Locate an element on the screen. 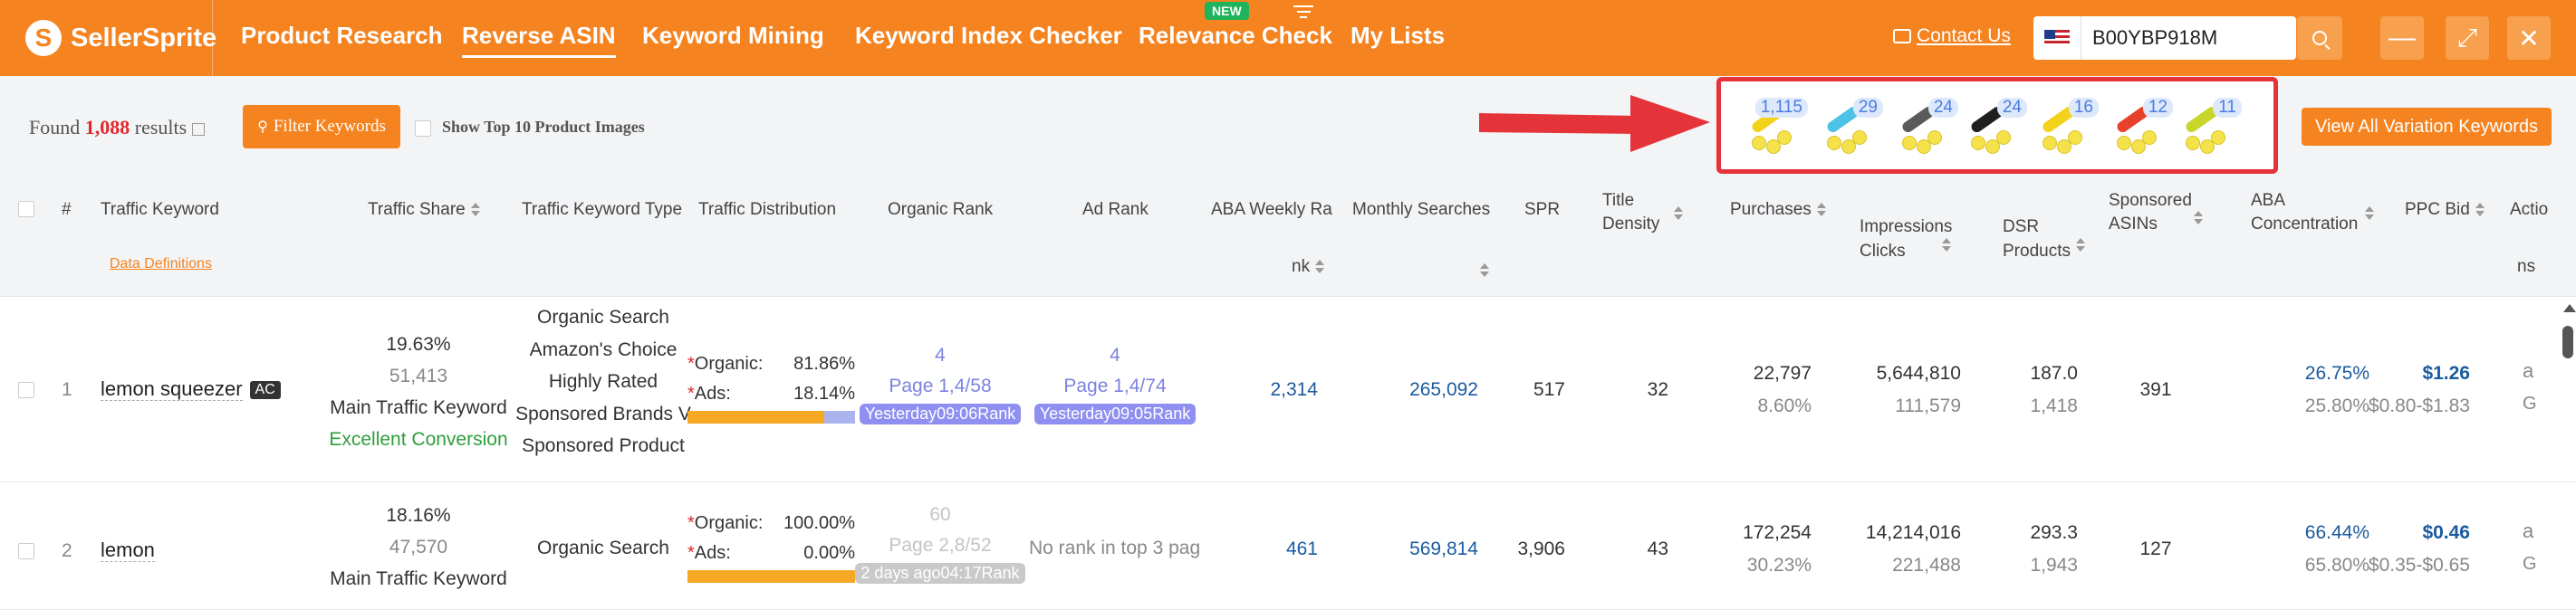 This screenshot has width=2576, height=610. header-title-density: Title is located at coordinates (1618, 201).